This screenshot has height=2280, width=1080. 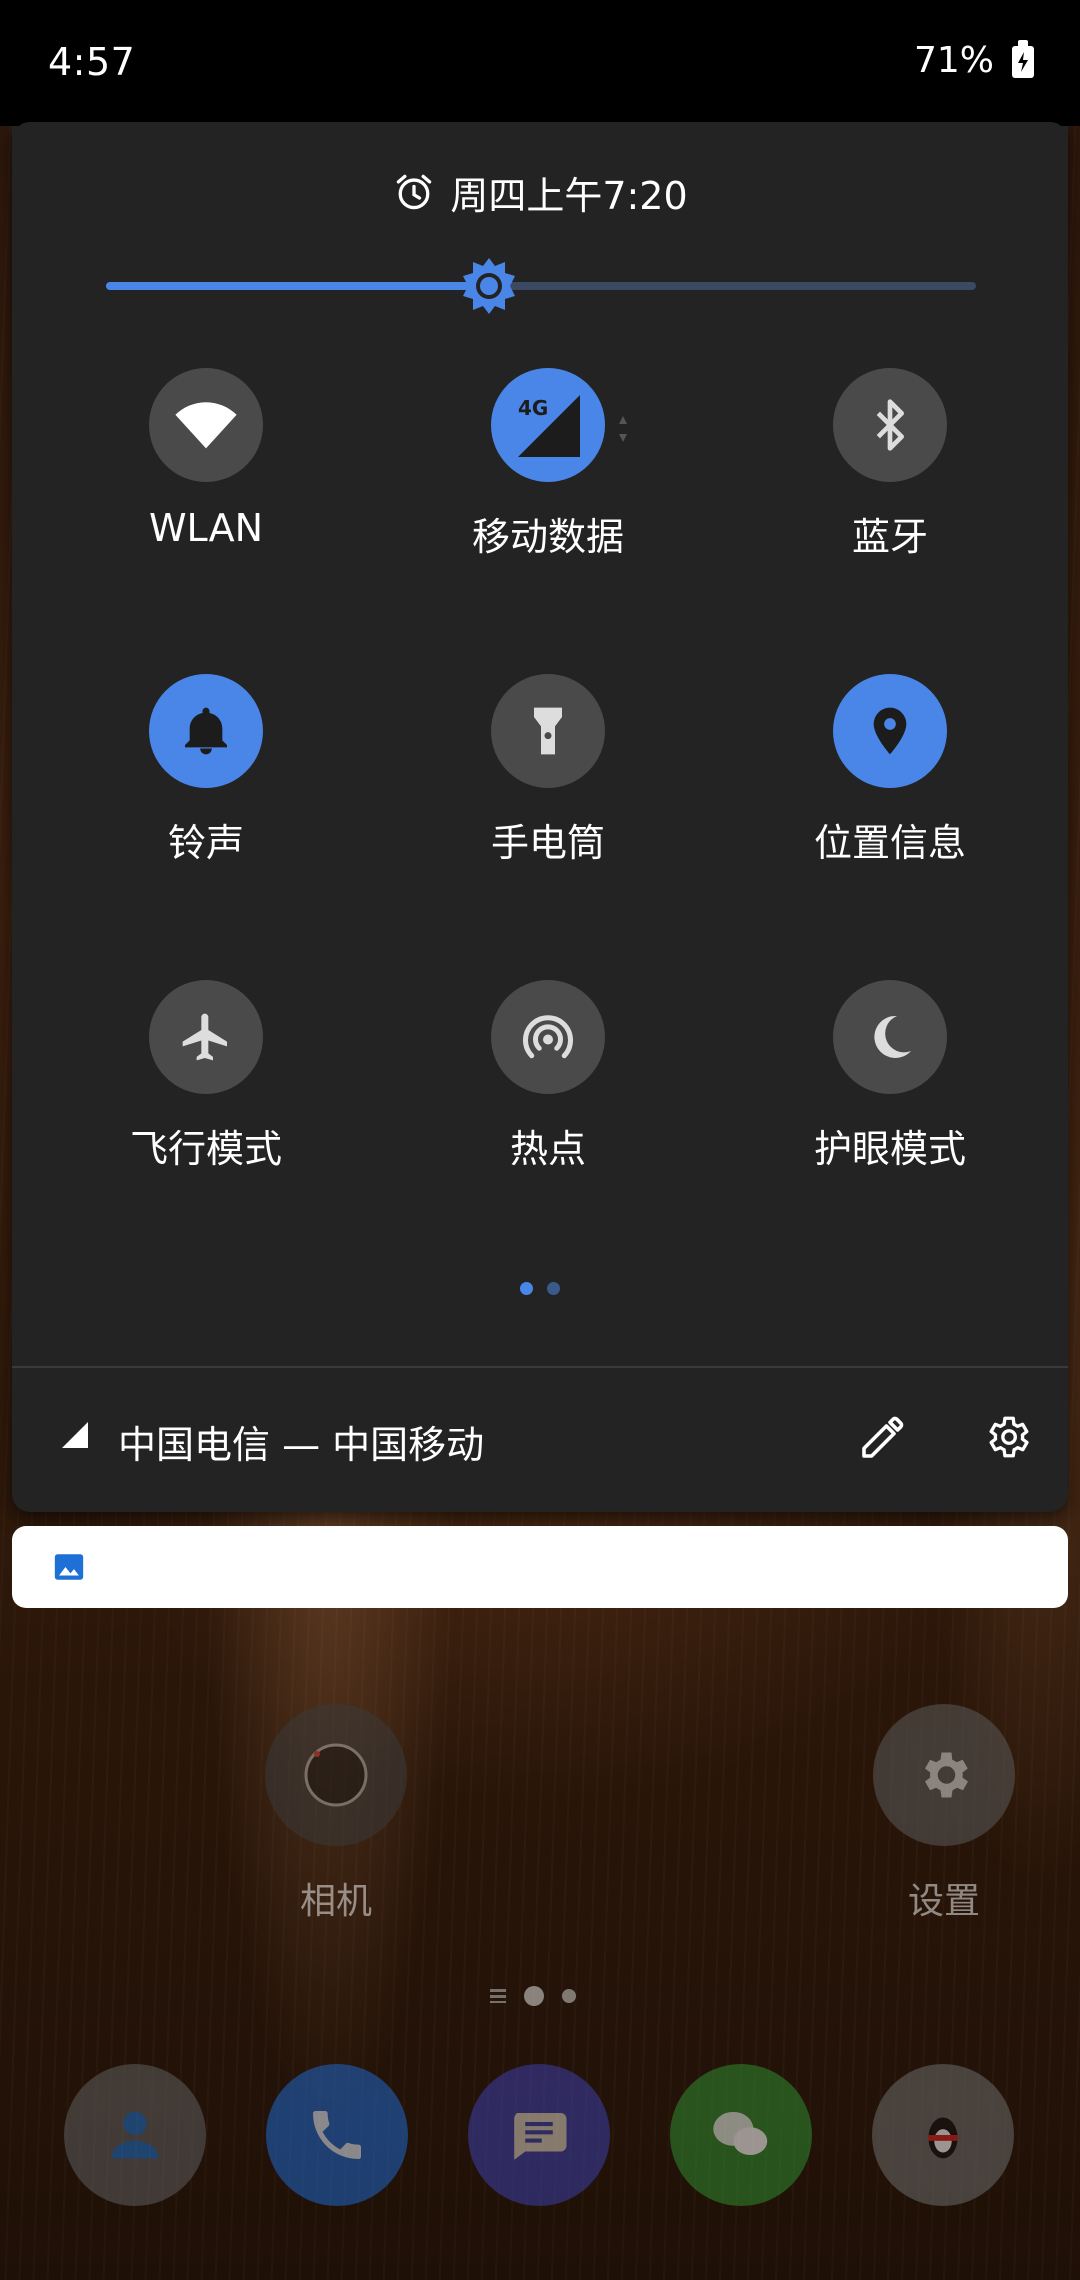 I want to click on brightness-sun-icon, so click(x=489, y=286).